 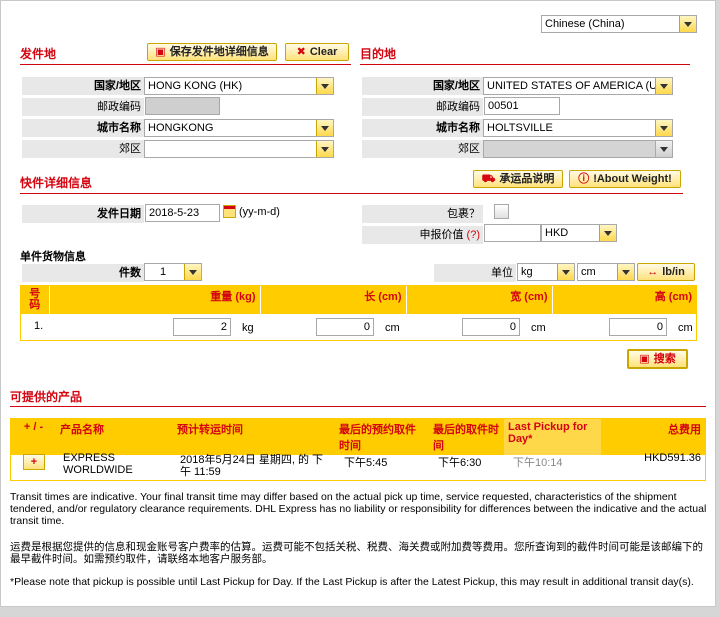 What do you see at coordinates (182, 213) in the screenshot?
I see `ship-date-input: 2018-5-23` at bounding box center [182, 213].